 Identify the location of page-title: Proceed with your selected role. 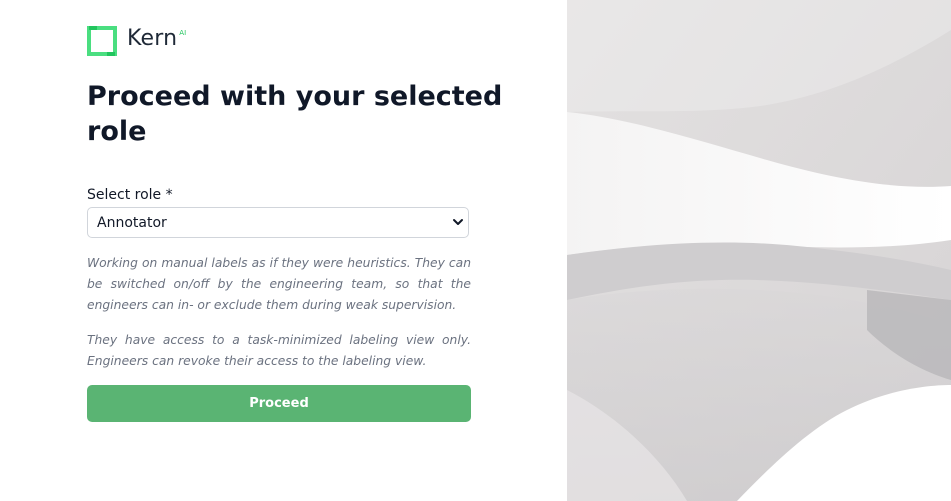
(295, 114).